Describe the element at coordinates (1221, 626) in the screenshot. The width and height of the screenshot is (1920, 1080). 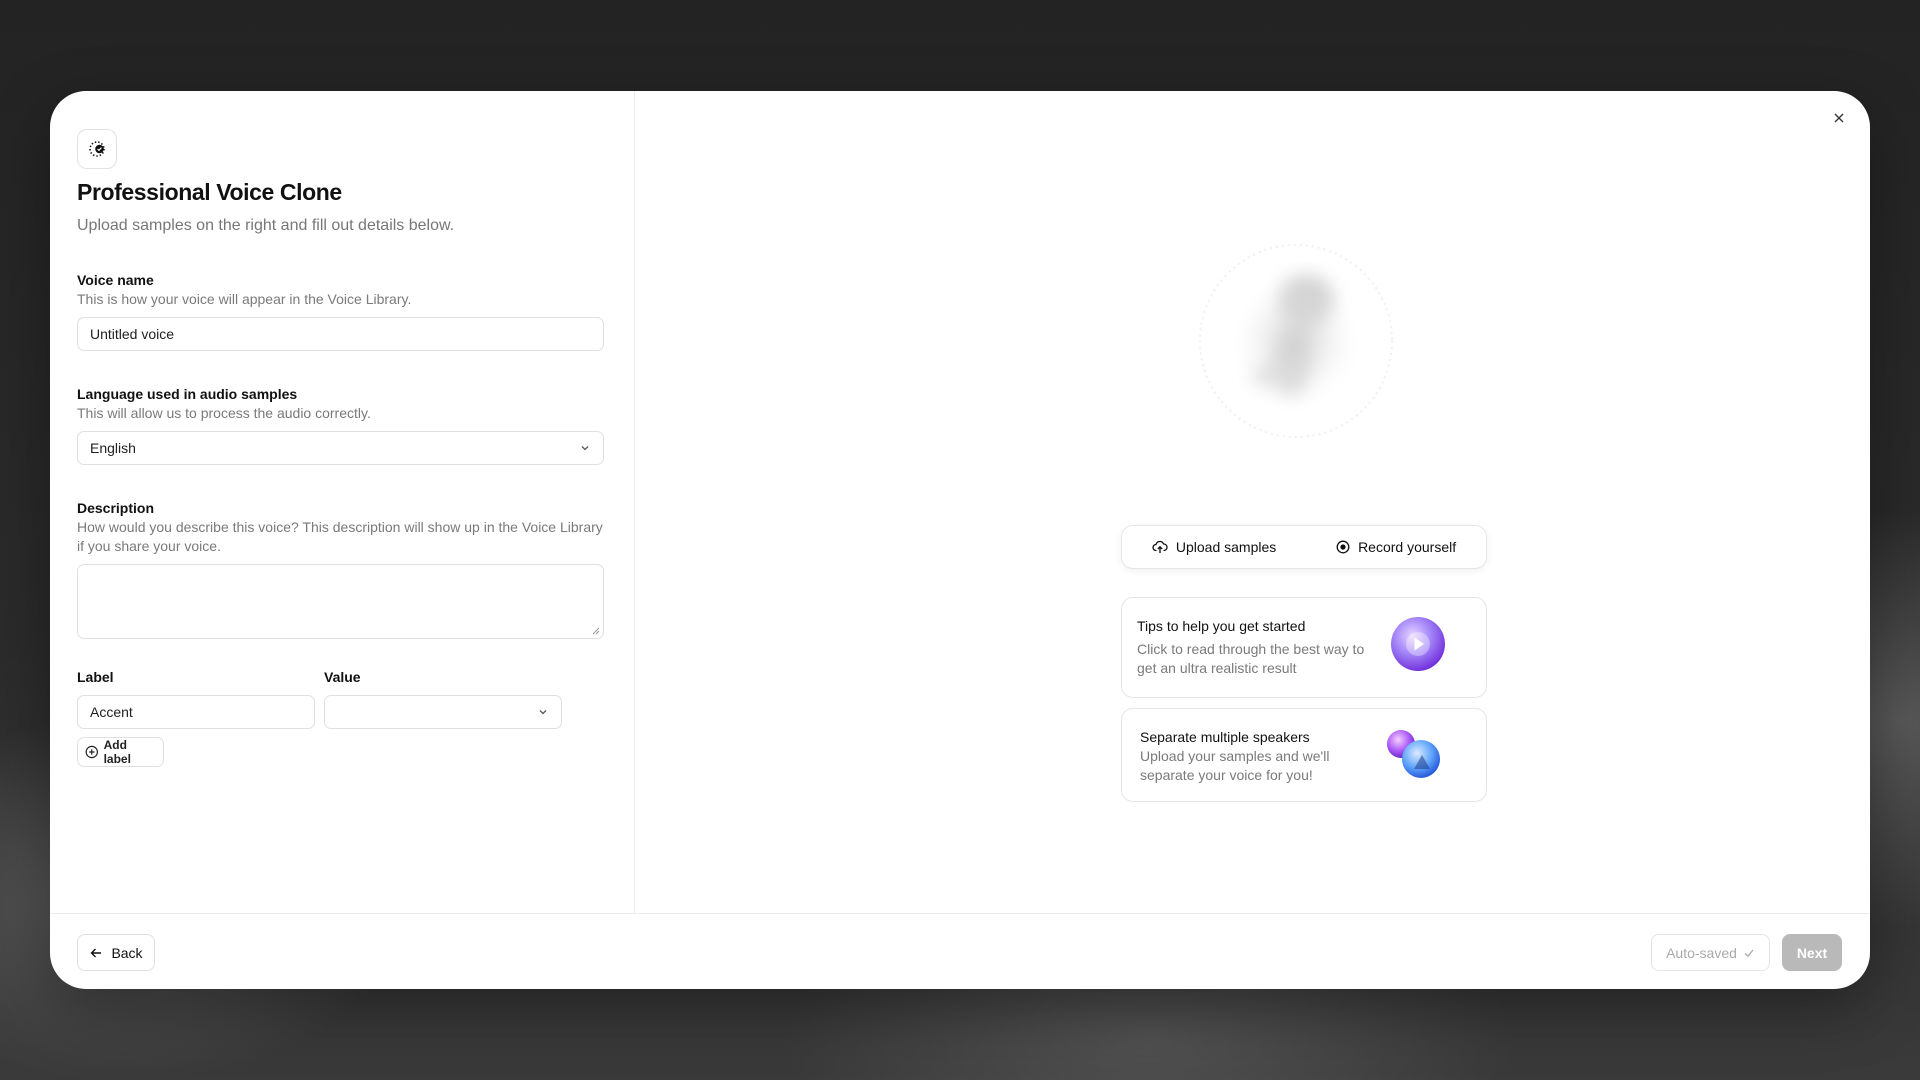
I see `tips-card-title: Tips to help you get started` at that location.